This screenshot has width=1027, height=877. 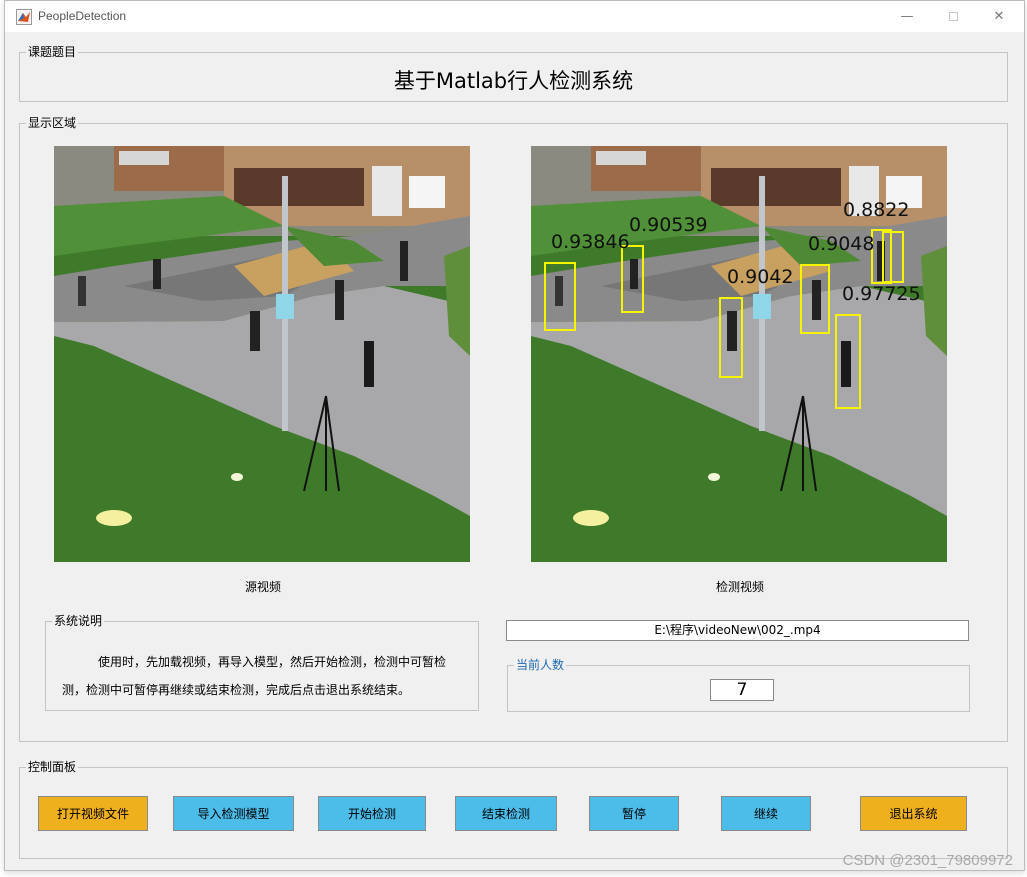 What do you see at coordinates (590, 242) in the screenshot?
I see `detection-score: 0.93846` at bounding box center [590, 242].